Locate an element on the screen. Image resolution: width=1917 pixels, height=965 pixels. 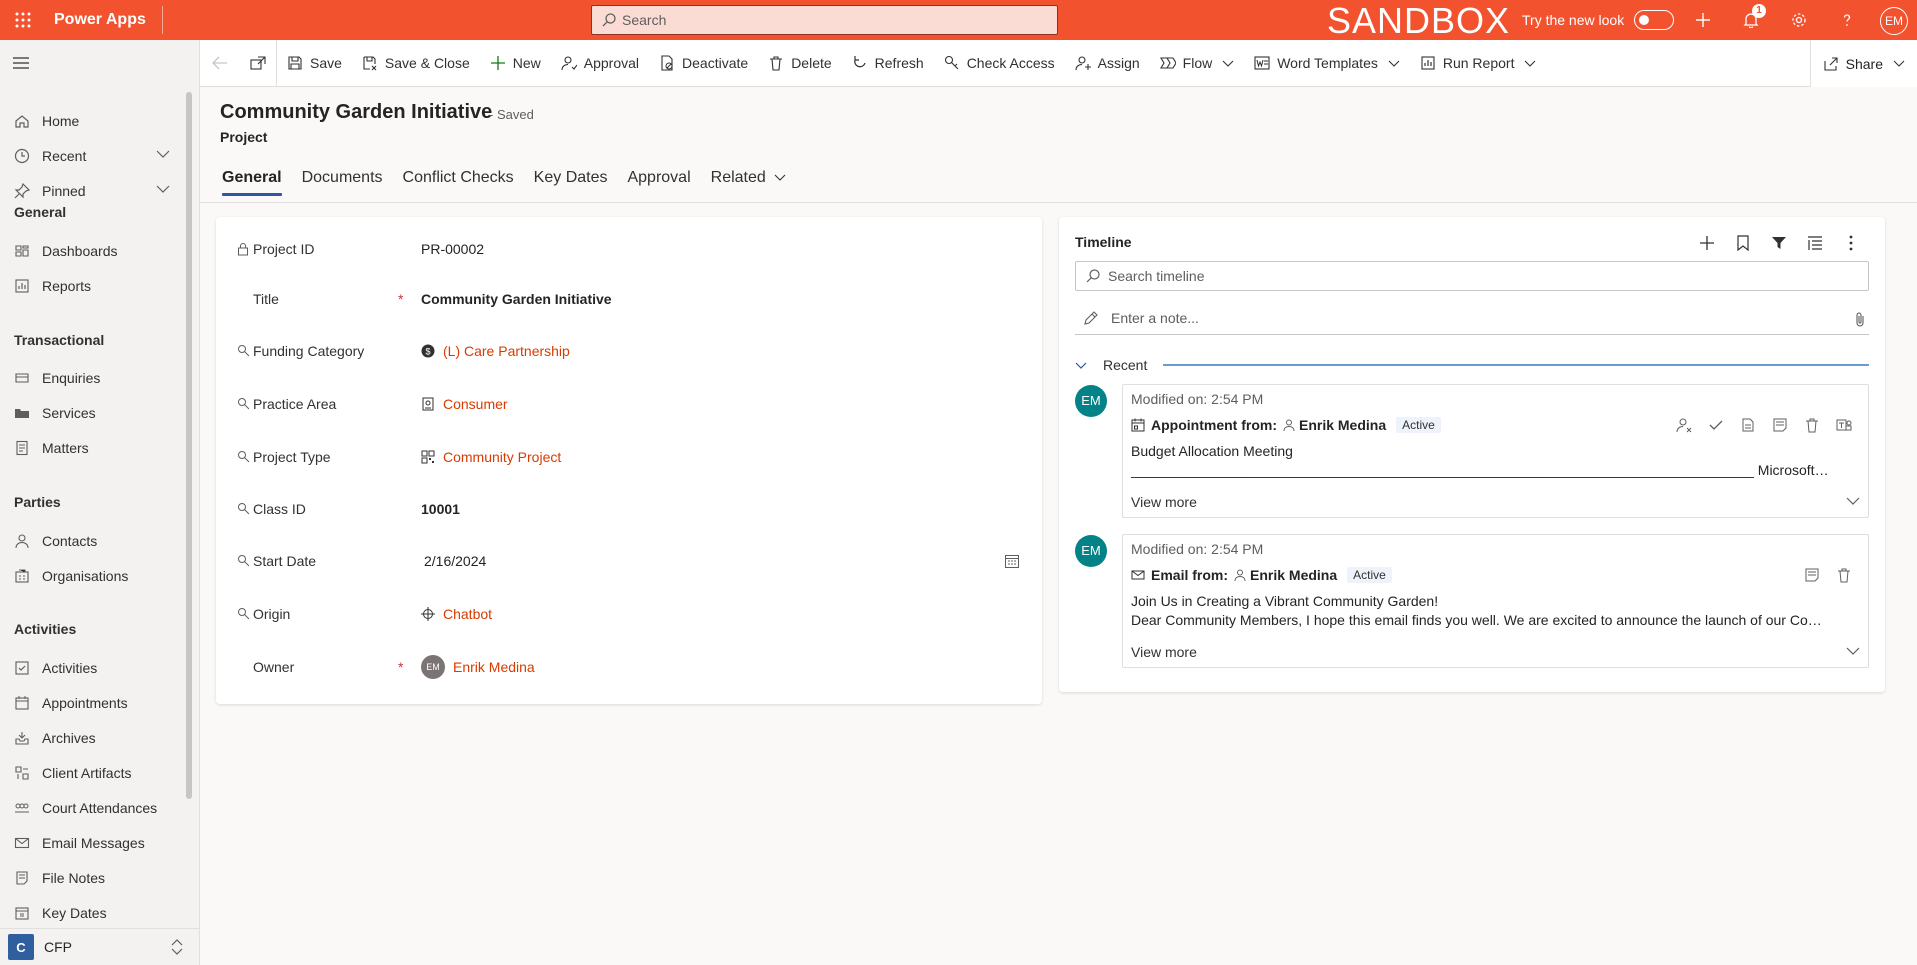
filter-icon is located at coordinates (1779, 243).